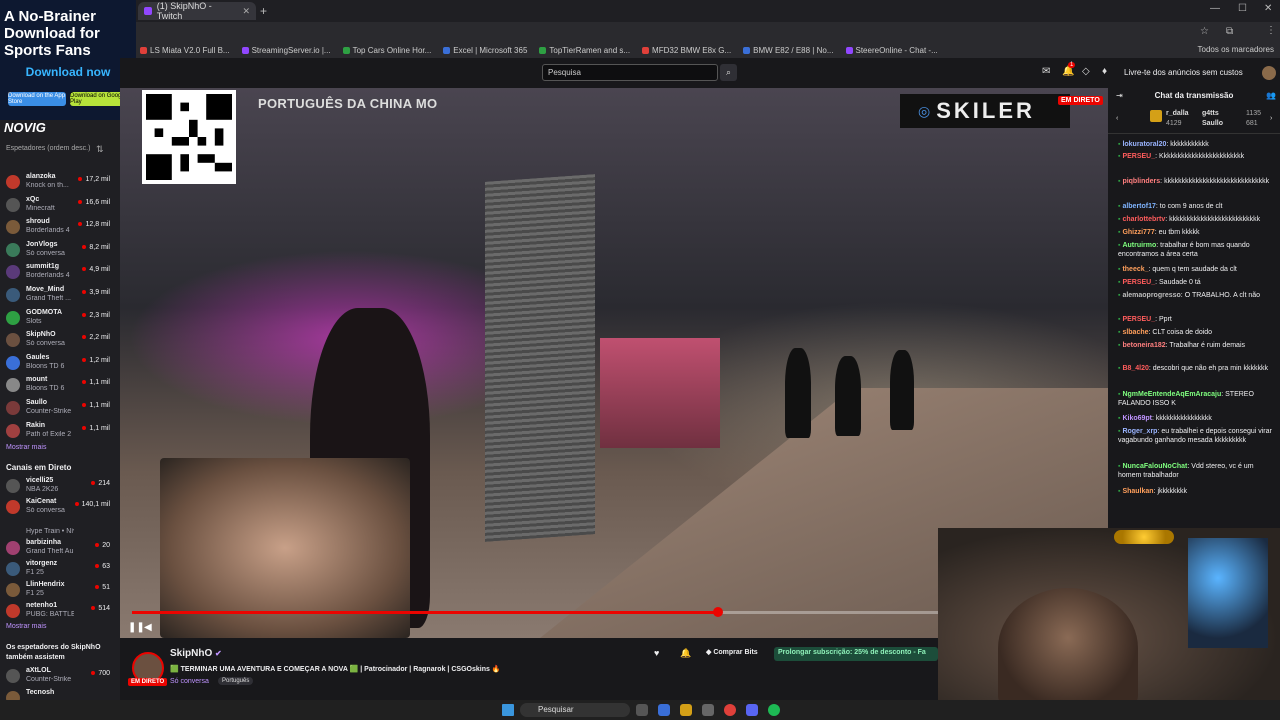 The width and height of the screenshot is (1280, 720). Describe the element at coordinates (1171, 394) in the screenshot. I see `chat-username: NgmMeEntendeAqEmAracaju` at that location.